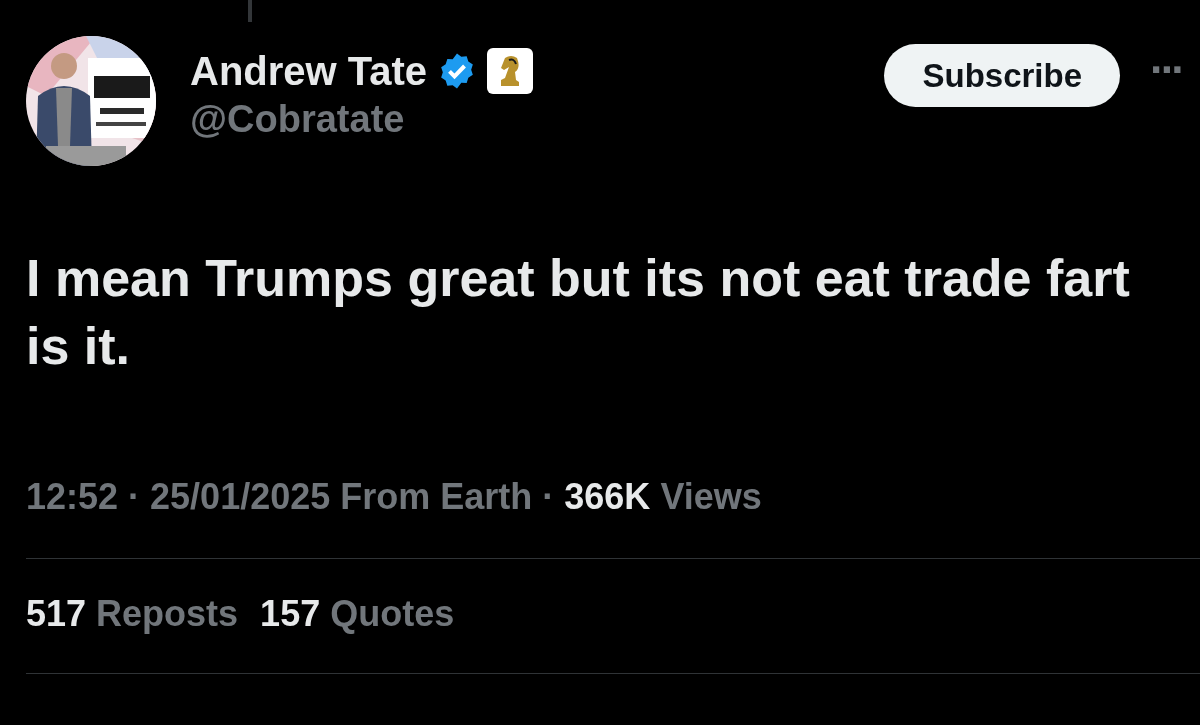  Describe the element at coordinates (510, 71) in the screenshot. I see `chess-knight-icon` at that location.